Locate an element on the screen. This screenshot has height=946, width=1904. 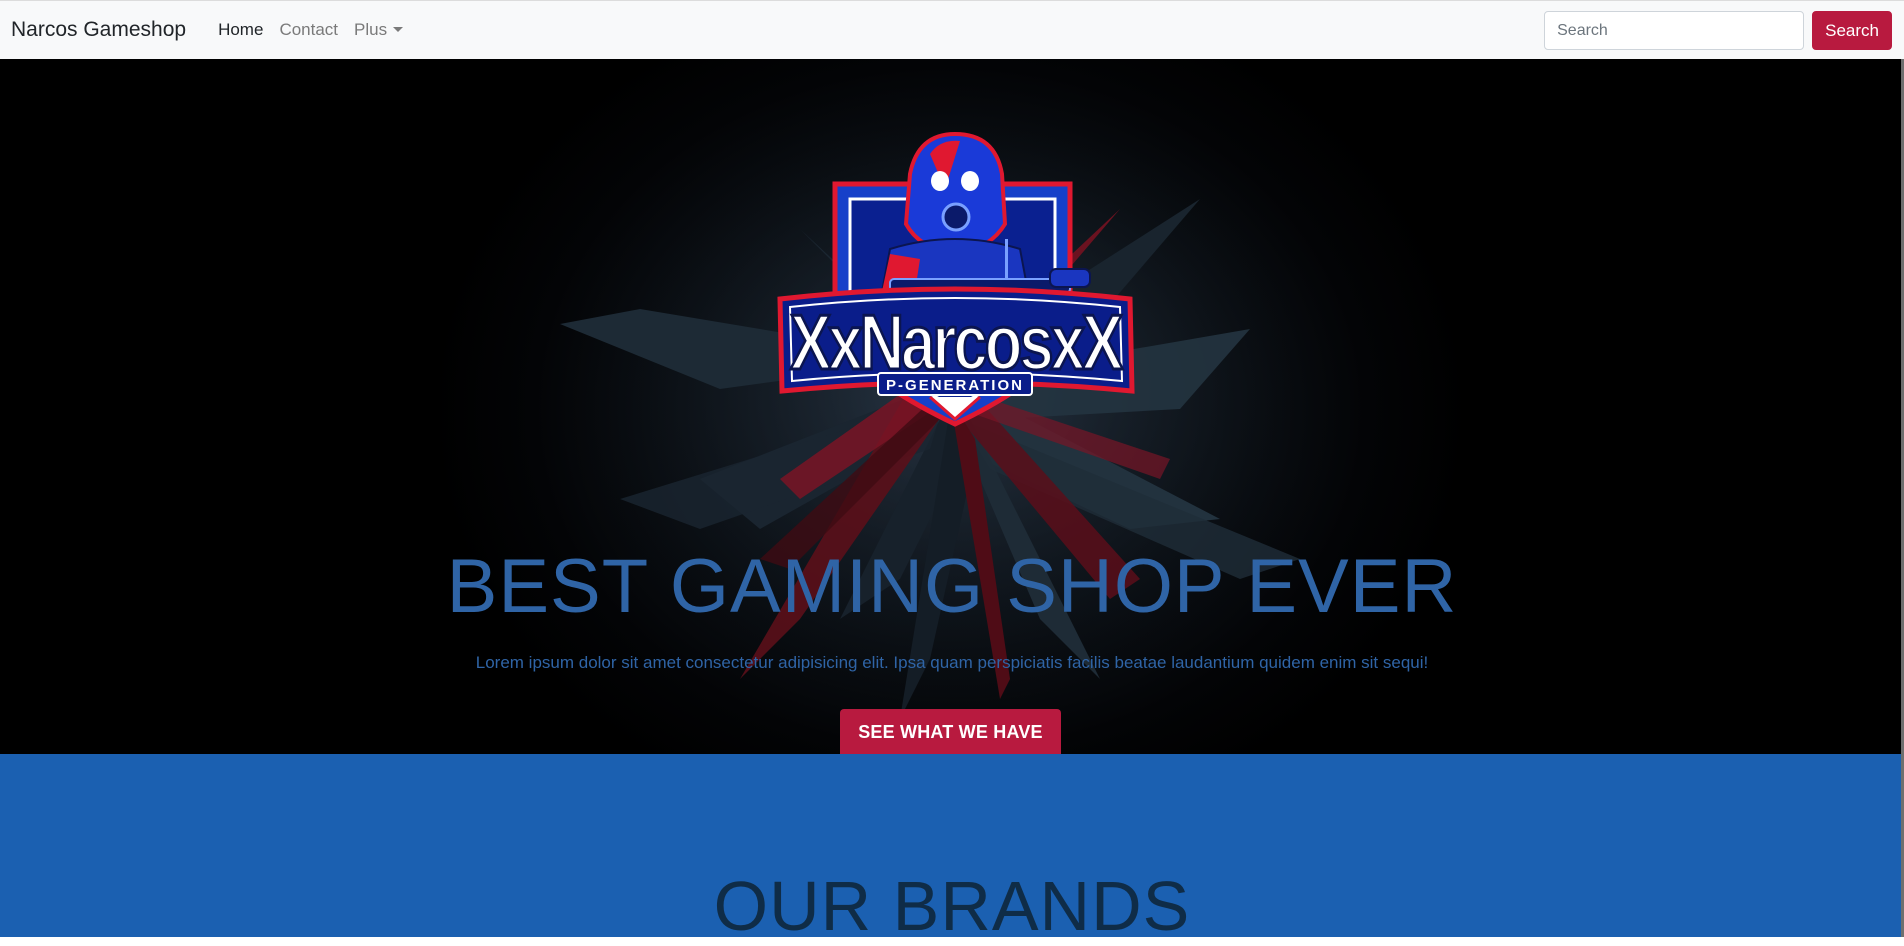
brand-link: Narcos Gameshop is located at coordinates (98, 30).